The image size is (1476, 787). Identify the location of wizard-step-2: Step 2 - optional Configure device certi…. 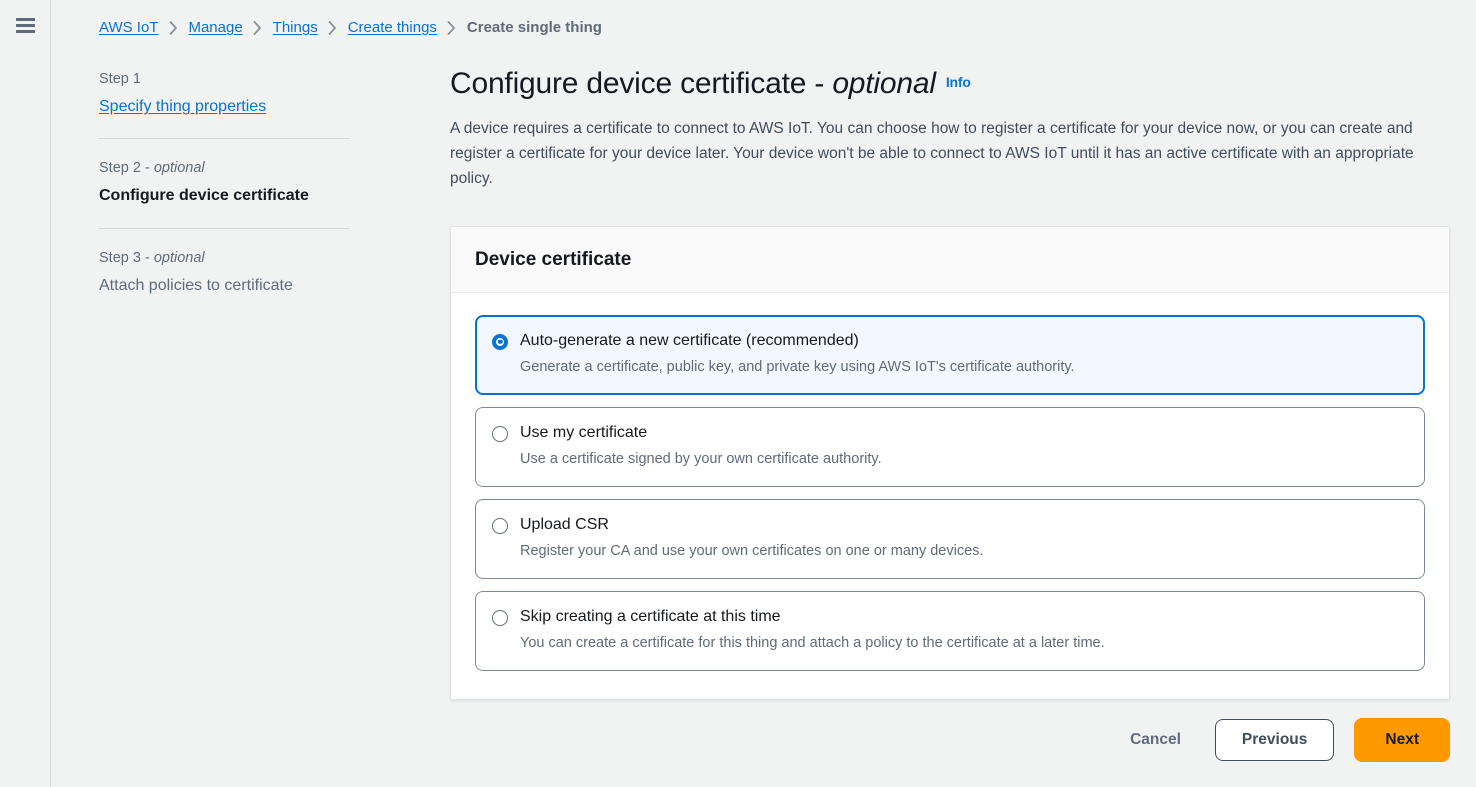
(225, 182).